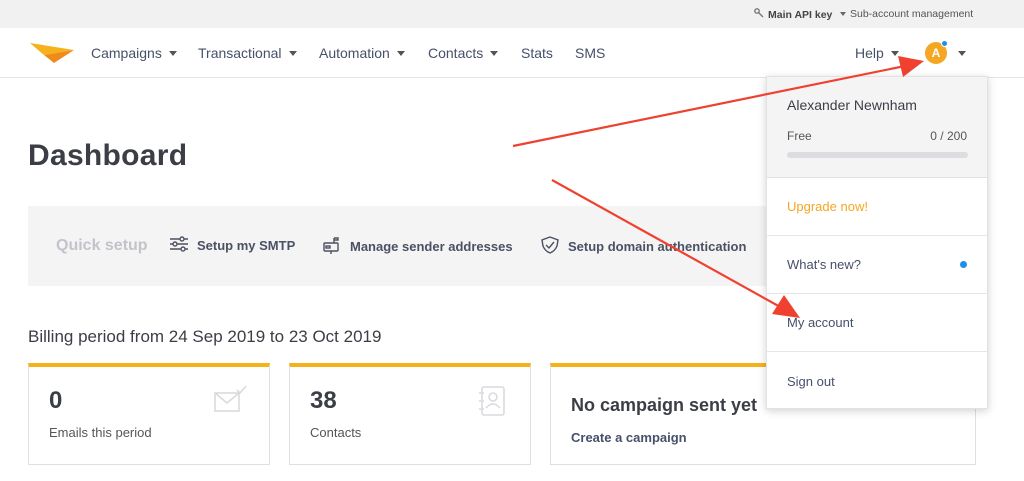 The height and width of the screenshot is (481, 1024). I want to click on manage-sender-addresses-label: Manage sender addresses, so click(431, 246).